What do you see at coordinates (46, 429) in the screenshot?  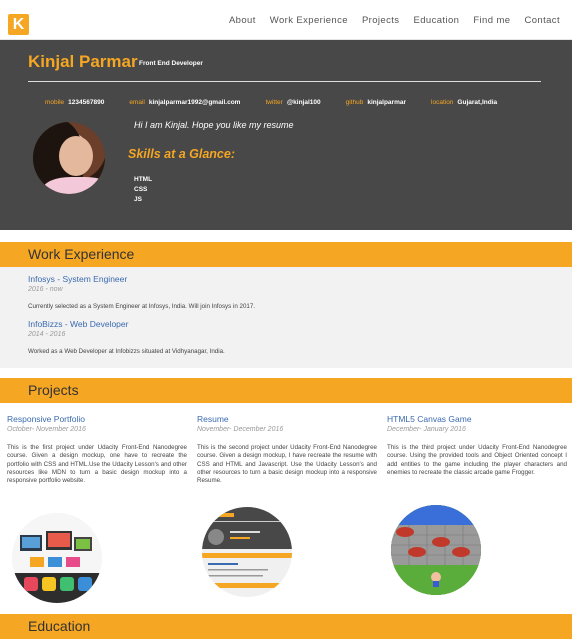 I see `project-dates: October- November 2016` at bounding box center [46, 429].